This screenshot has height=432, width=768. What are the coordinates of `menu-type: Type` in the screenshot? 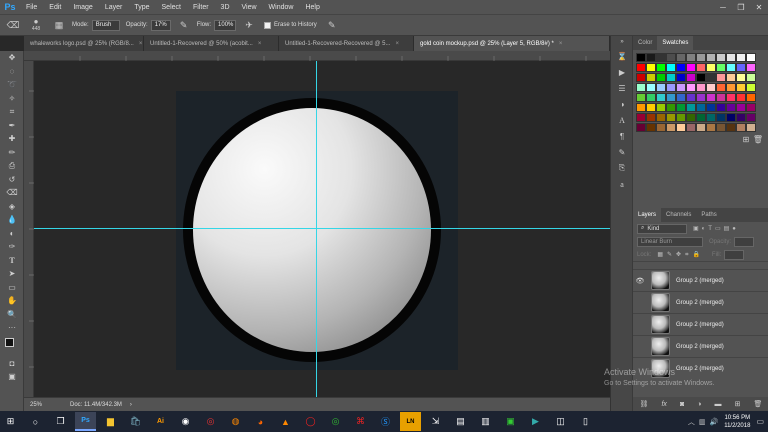 It's located at (141, 7).